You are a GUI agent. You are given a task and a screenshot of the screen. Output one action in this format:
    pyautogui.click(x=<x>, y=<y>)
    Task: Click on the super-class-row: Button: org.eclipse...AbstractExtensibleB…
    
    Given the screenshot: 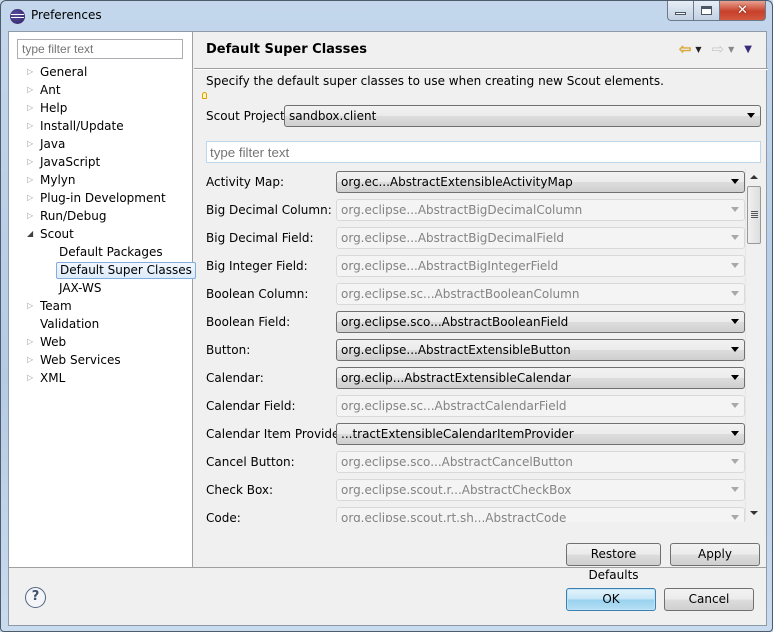 What is the action you would take?
    pyautogui.click(x=474, y=350)
    